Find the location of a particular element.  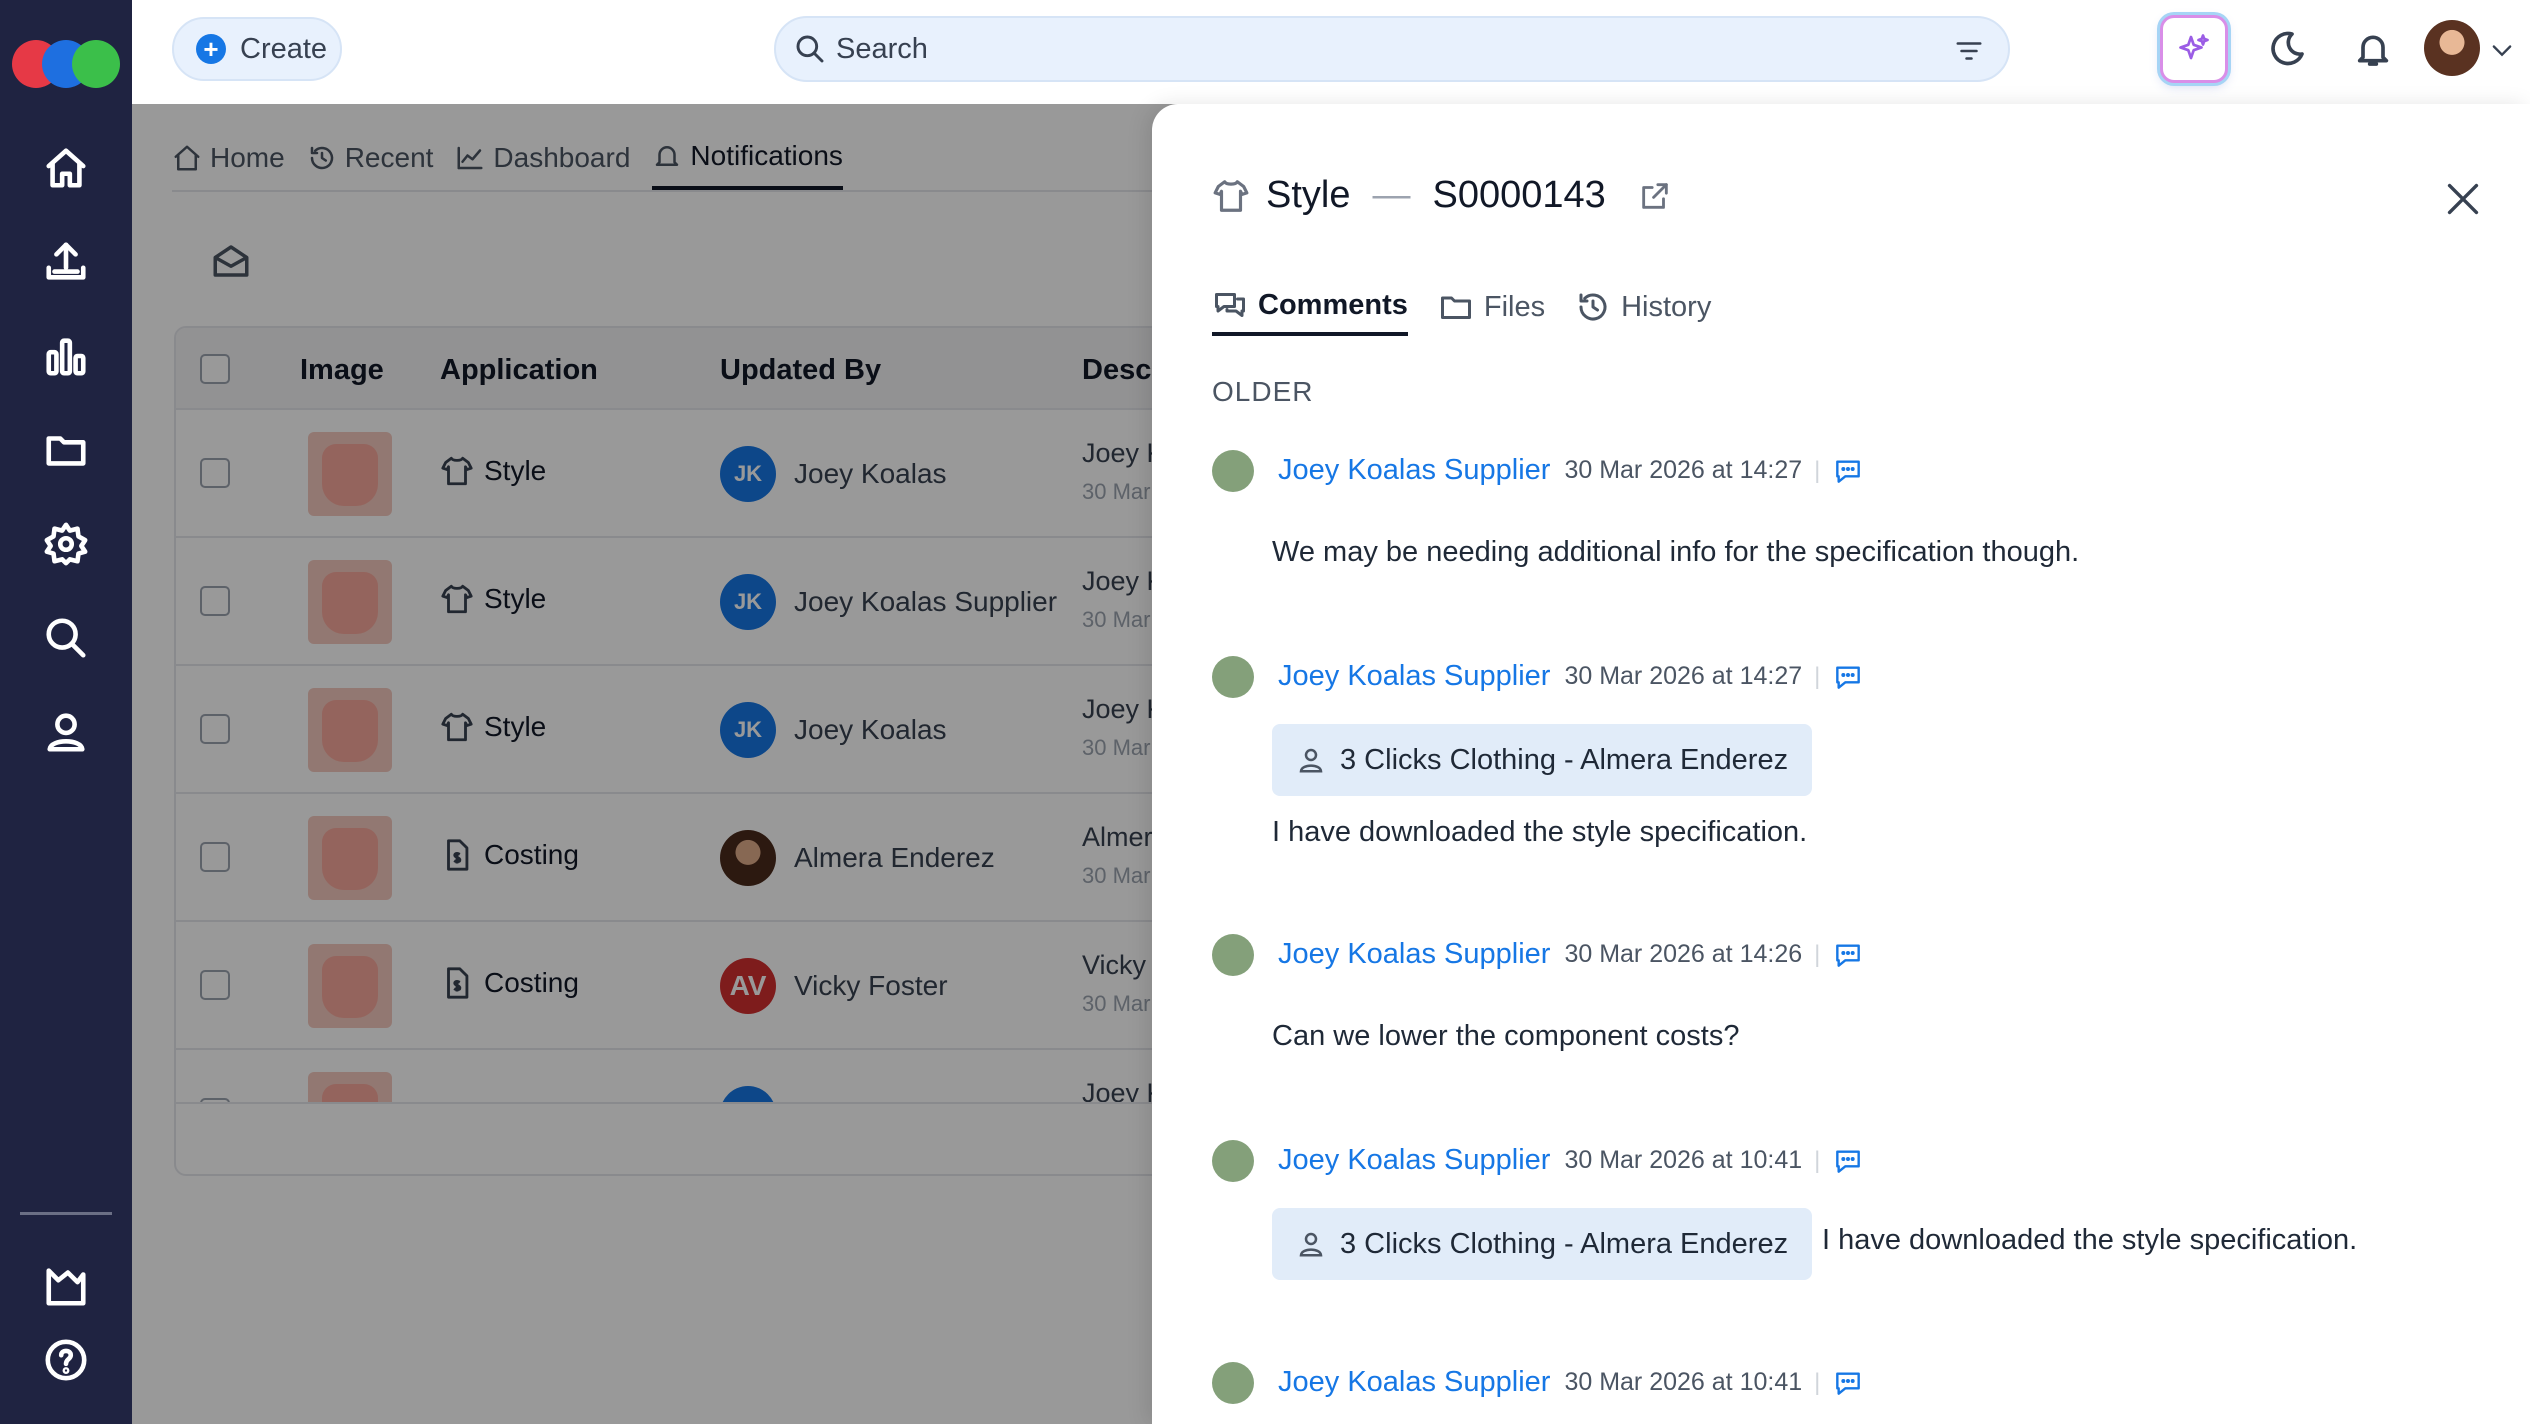

tshirt-icon is located at coordinates (1231, 195).